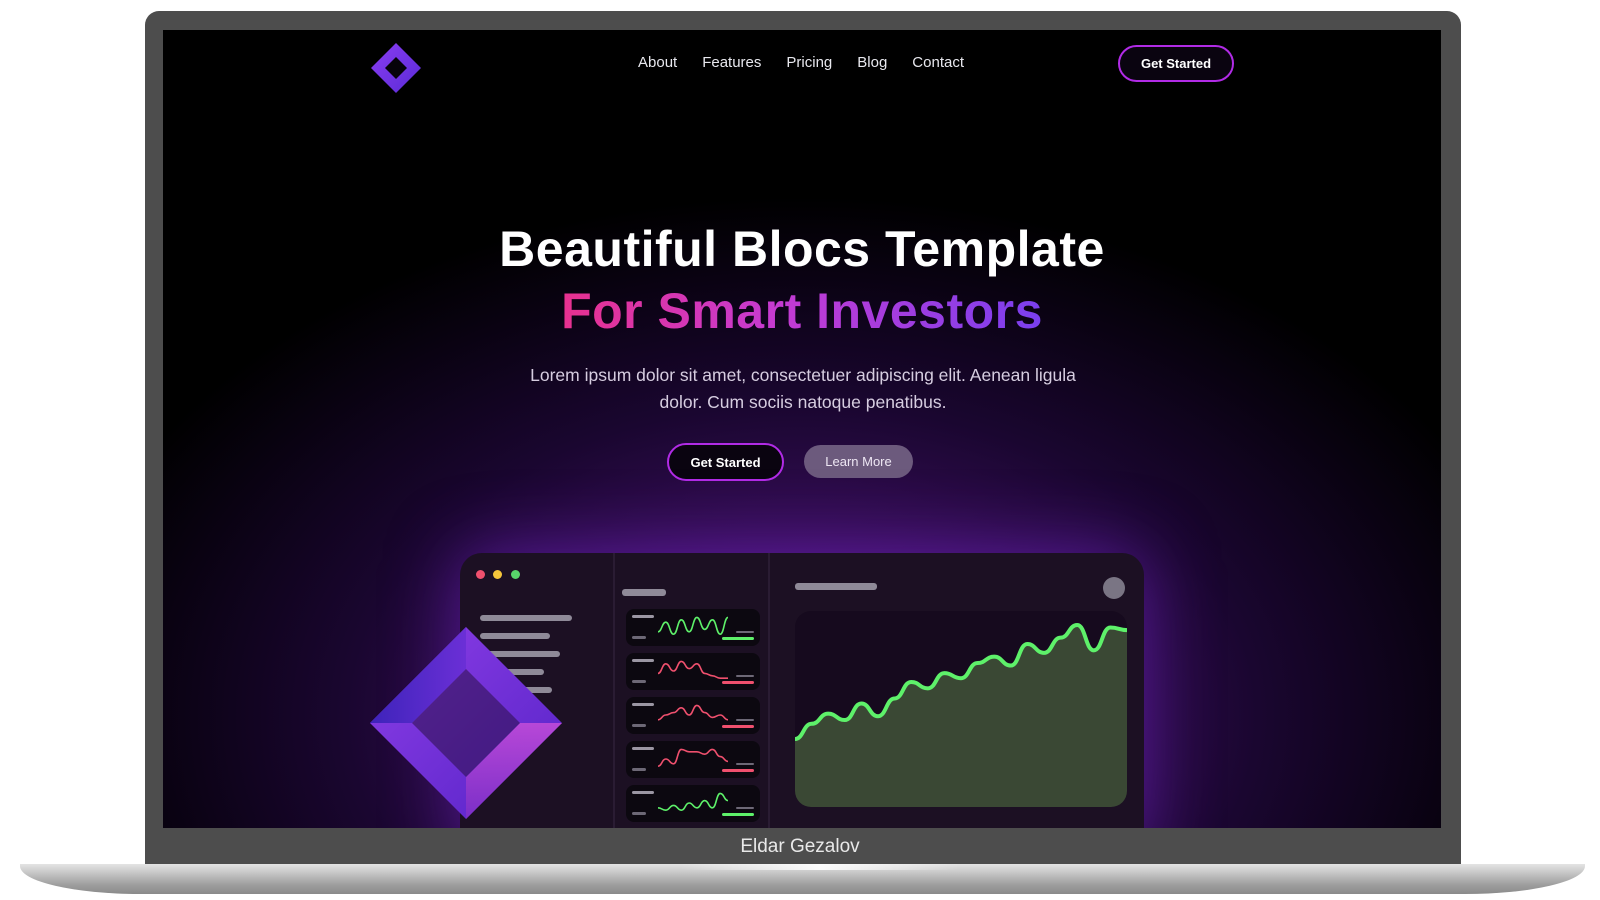 This screenshot has height=900, width=1600. I want to click on nav-link-features: Features, so click(731, 62).